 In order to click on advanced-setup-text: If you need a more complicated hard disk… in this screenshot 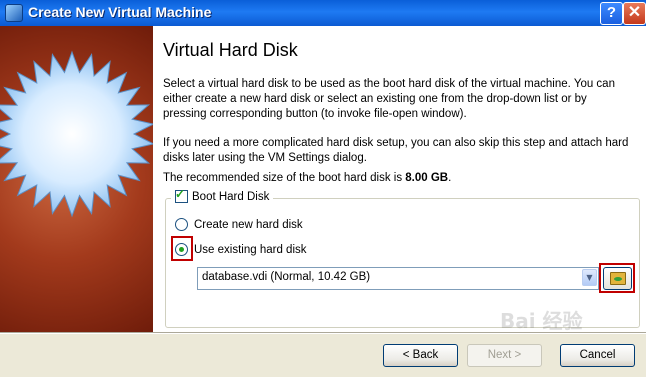, I will do `click(396, 150)`.